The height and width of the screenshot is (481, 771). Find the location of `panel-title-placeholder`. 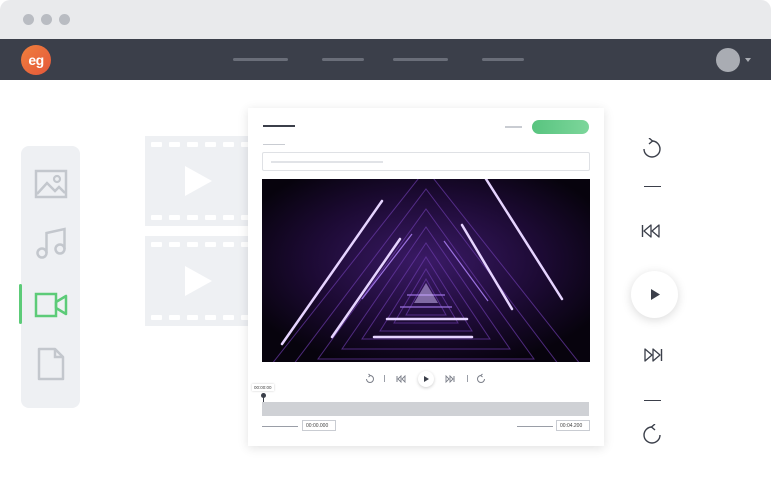

panel-title-placeholder is located at coordinates (279, 126).